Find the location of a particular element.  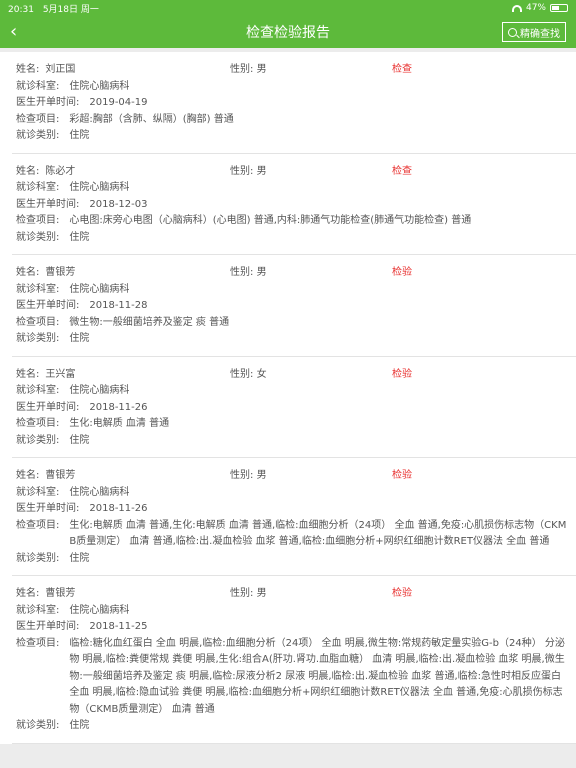

back-button: ‹ is located at coordinates (13, 32).